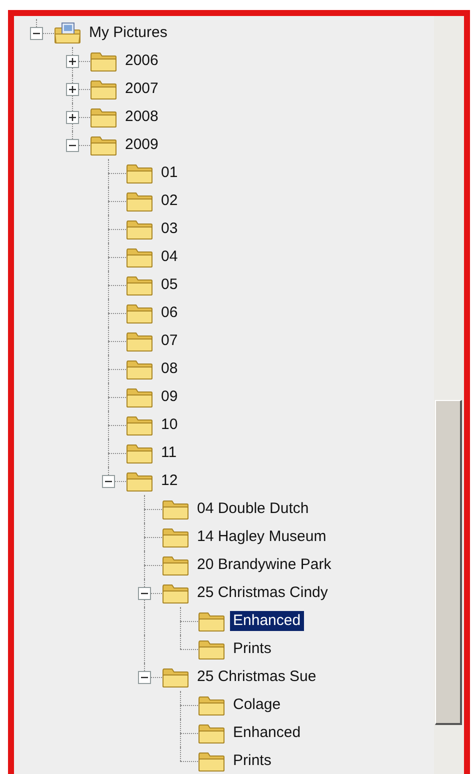 The width and height of the screenshot is (474, 774). Describe the element at coordinates (169, 481) in the screenshot. I see `folder-label: 12` at that location.